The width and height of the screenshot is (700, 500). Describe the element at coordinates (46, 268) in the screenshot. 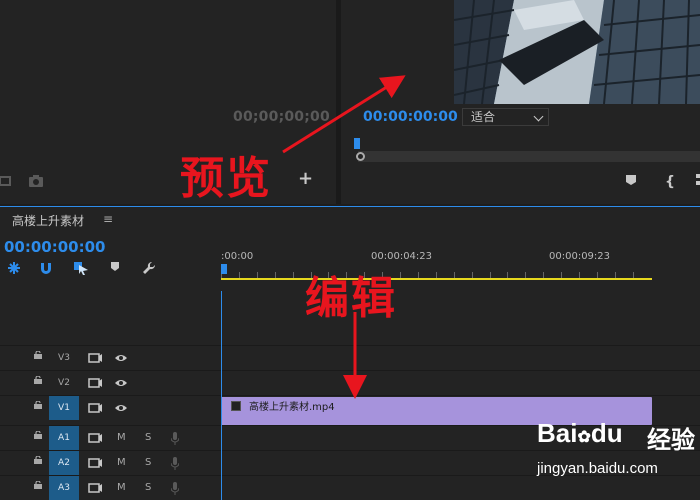

I see `snap-magnet-icon` at that location.